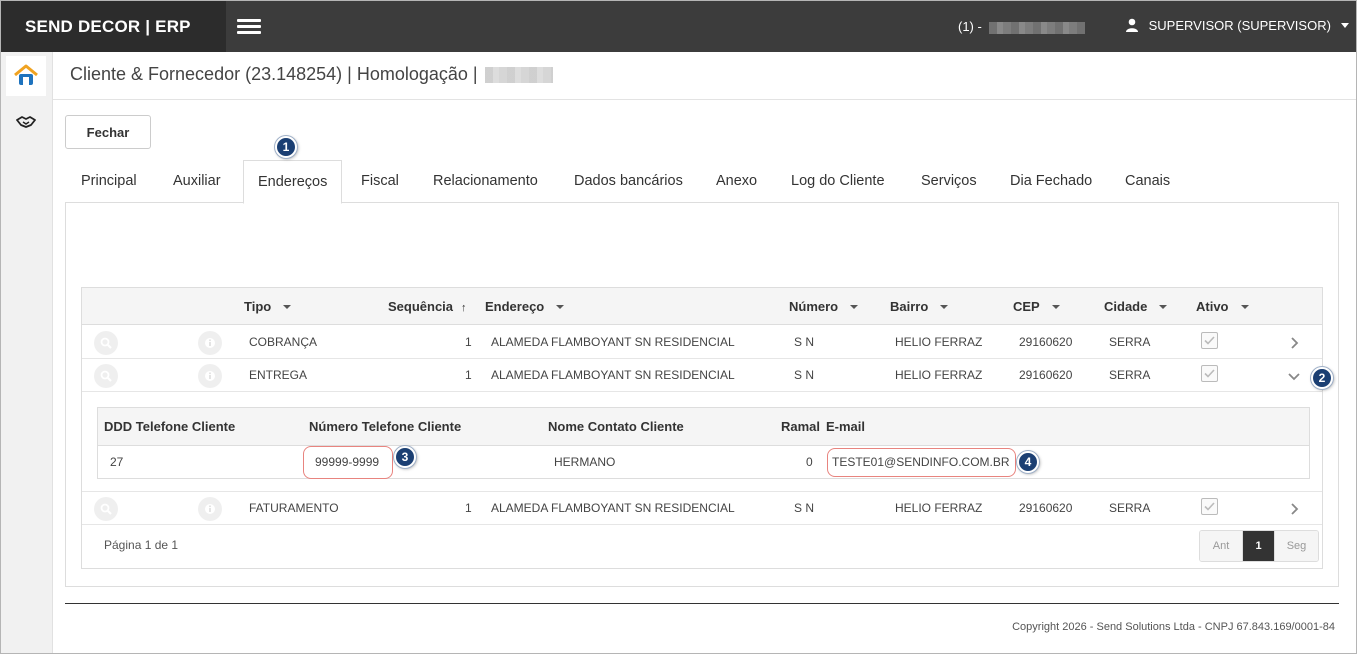 This screenshot has width=1357, height=654. I want to click on next-page-button: Seg, so click(1296, 546).